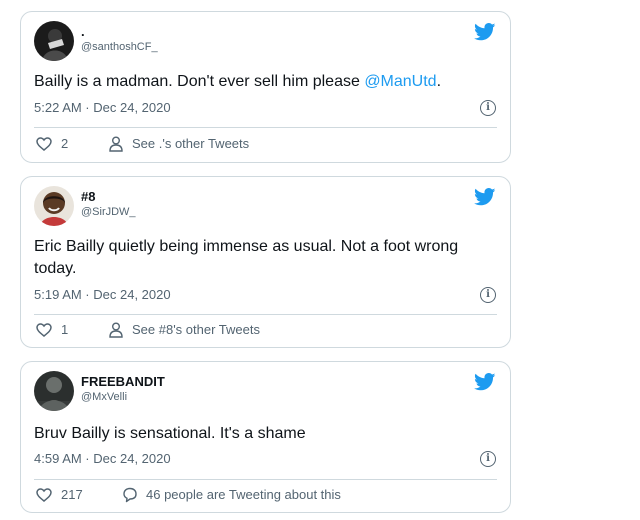 The image size is (640, 520). Describe the element at coordinates (170, 433) in the screenshot. I see `tweet-text-body: Bruv Bailly is sensational. It's a shame` at that location.